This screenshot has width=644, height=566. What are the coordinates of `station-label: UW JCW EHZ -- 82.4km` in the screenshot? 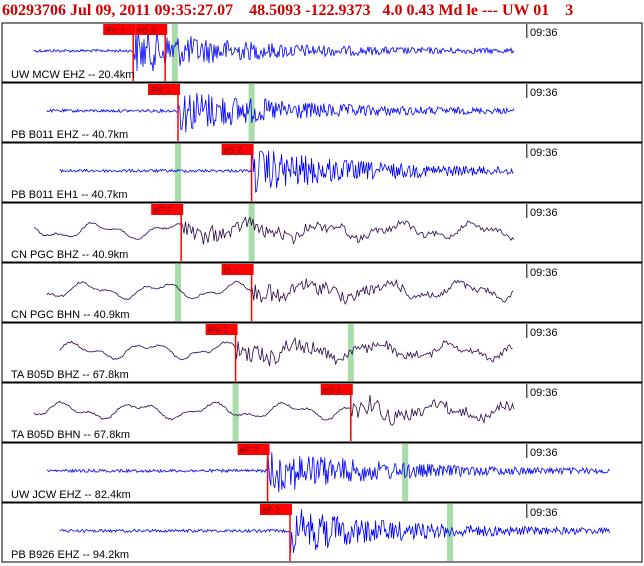 It's located at (71, 495).